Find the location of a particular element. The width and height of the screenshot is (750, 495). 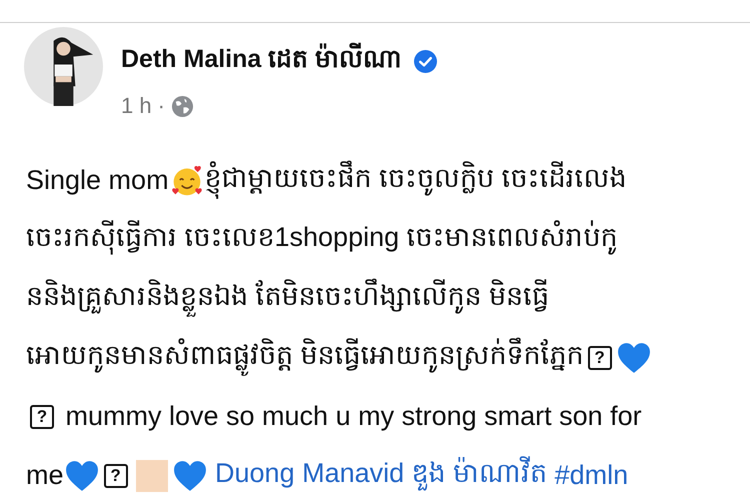

post-time: 1 h is located at coordinates (136, 106).